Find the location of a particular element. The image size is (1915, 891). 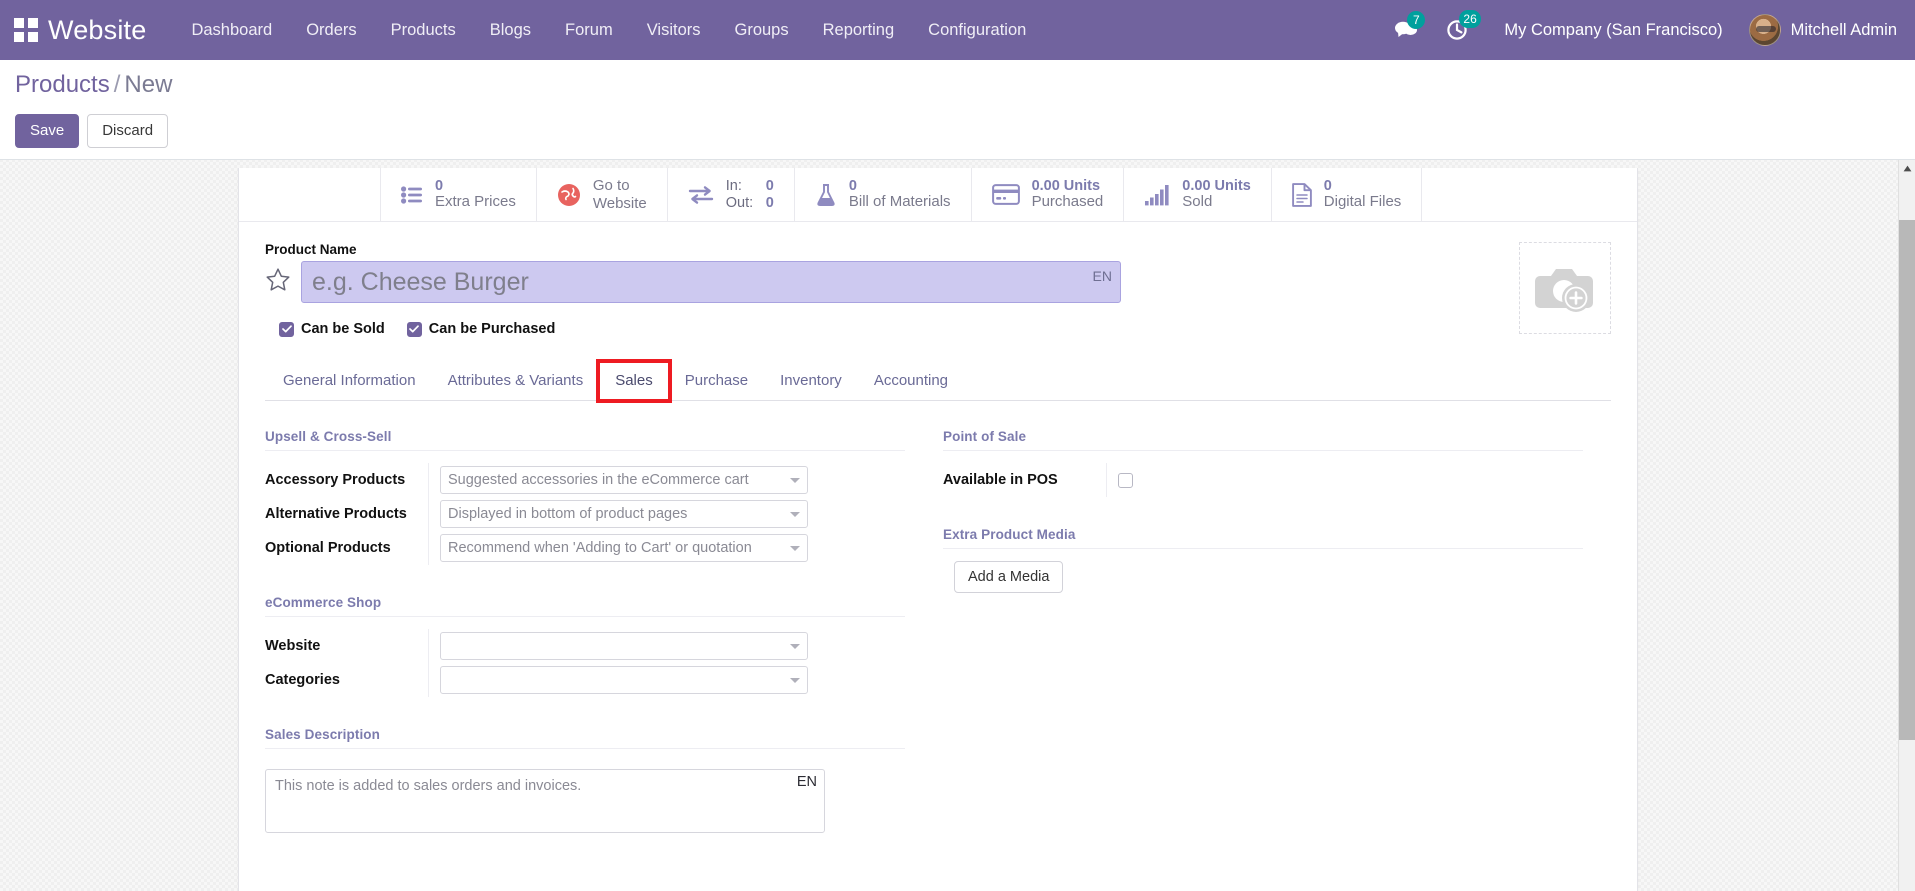

stat-text: In: 0 Out: 0 is located at coordinates (750, 194).